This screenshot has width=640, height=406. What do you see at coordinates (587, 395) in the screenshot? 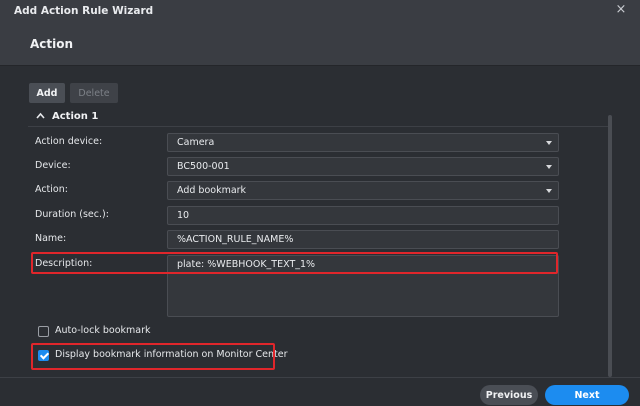
I see `next-button: Next` at bounding box center [587, 395].